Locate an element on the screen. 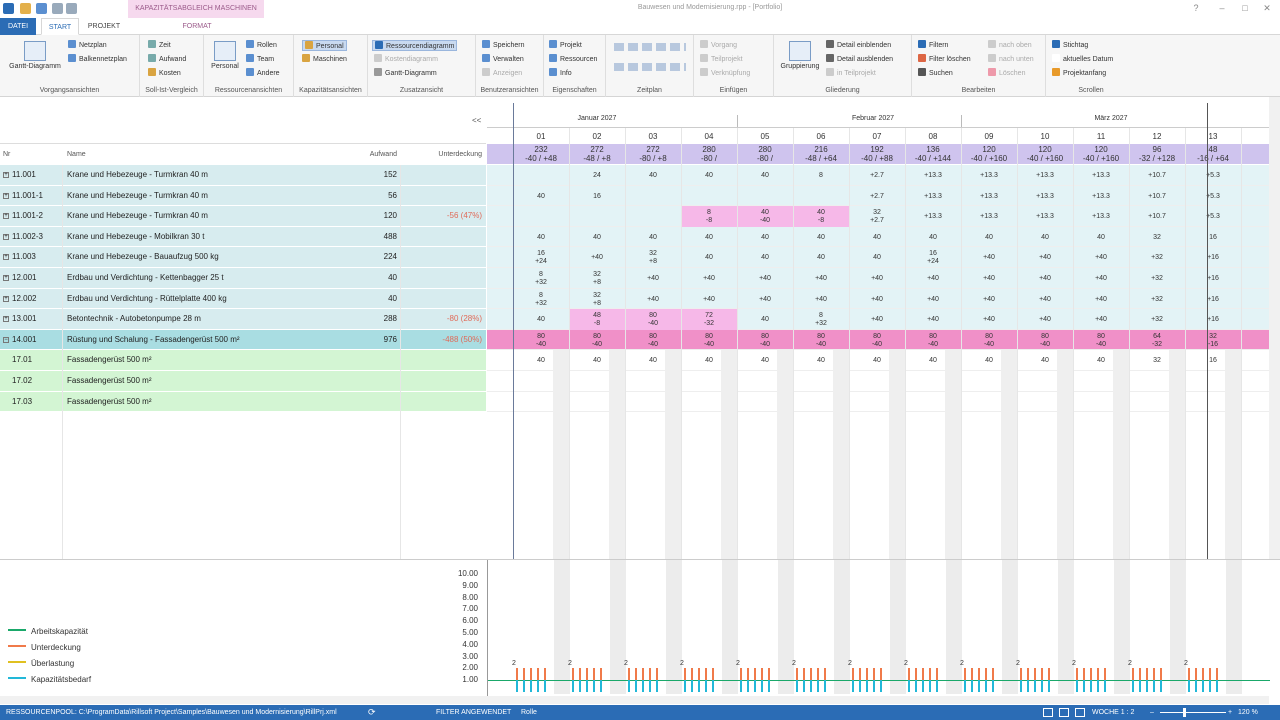 This screenshot has height=720, width=1280. minimize-icon: – is located at coordinates (1222, 8).